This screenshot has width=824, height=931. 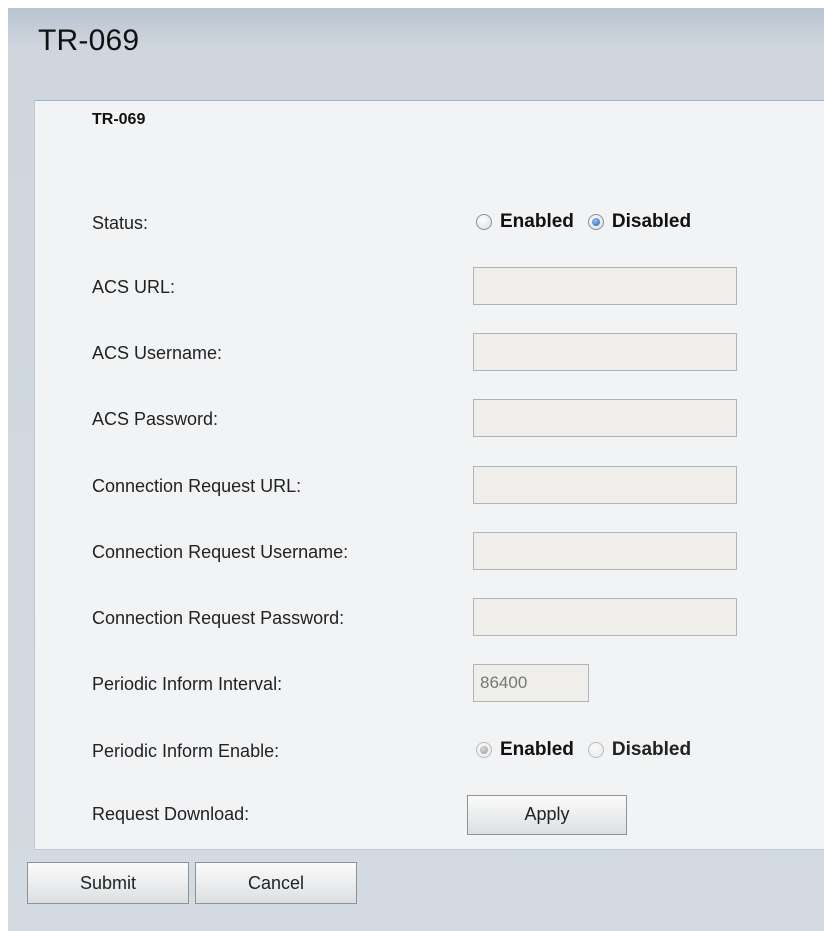 What do you see at coordinates (171, 814) in the screenshot?
I see `request-download-label: Request Download:` at bounding box center [171, 814].